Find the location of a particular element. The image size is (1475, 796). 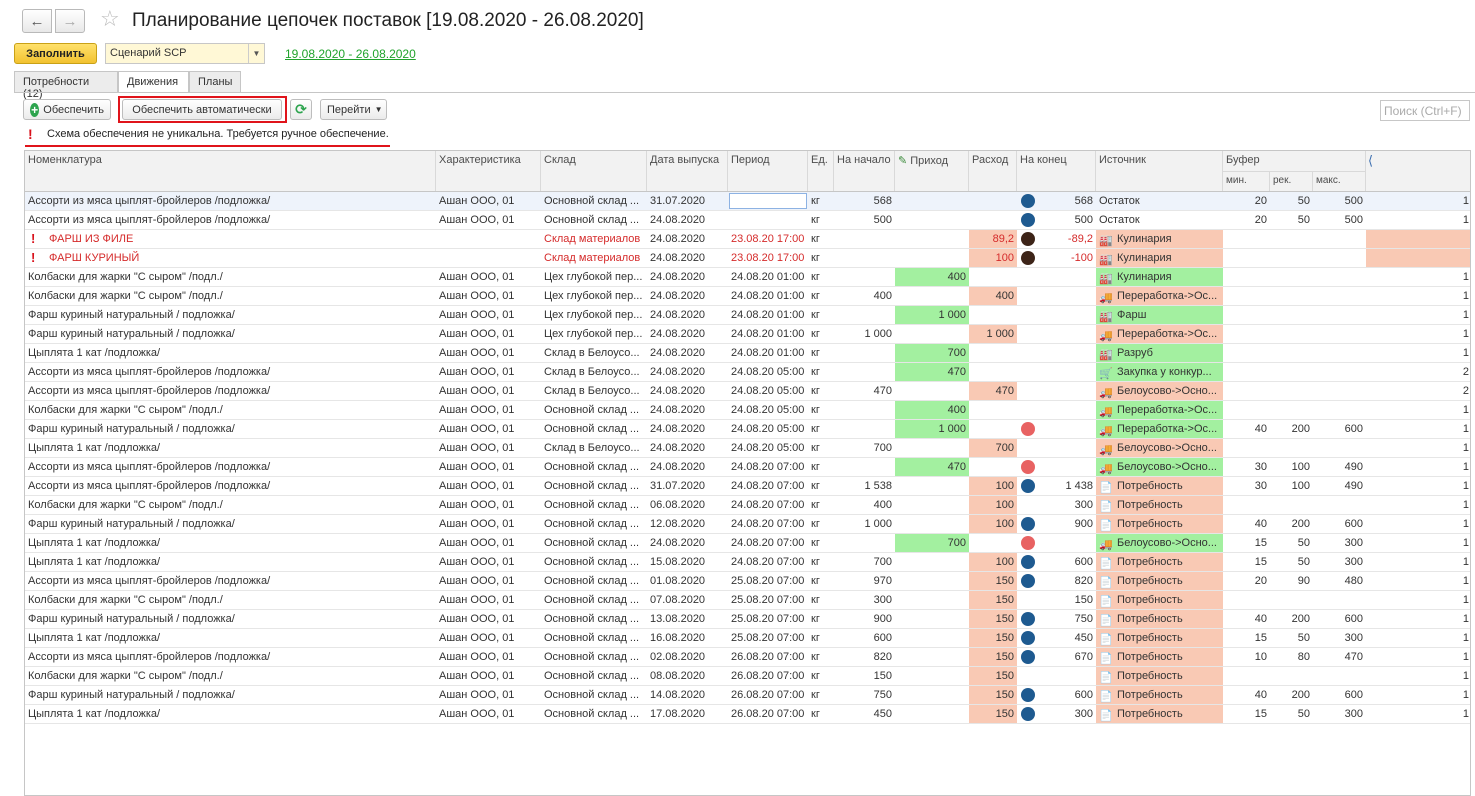

col-buffer-max: макс. is located at coordinates (1339, 181).